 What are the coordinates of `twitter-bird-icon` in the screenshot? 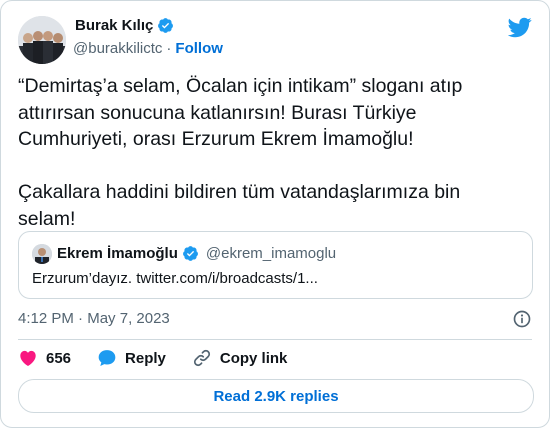 It's located at (520, 27).